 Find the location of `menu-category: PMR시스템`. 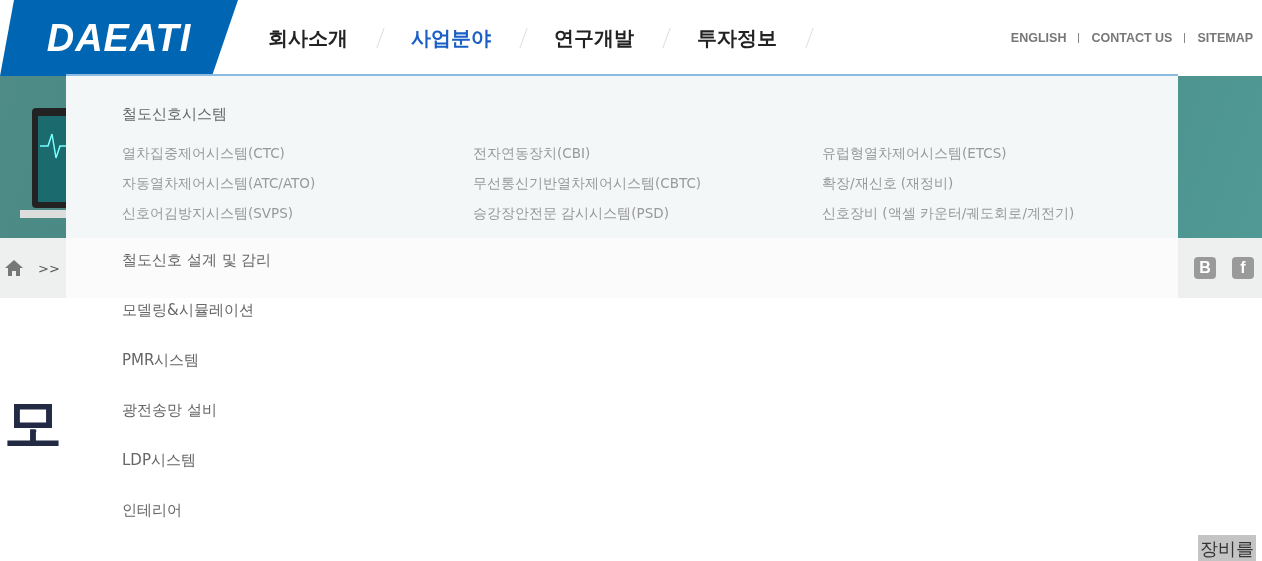

menu-category: PMR시스템 is located at coordinates (650, 373).